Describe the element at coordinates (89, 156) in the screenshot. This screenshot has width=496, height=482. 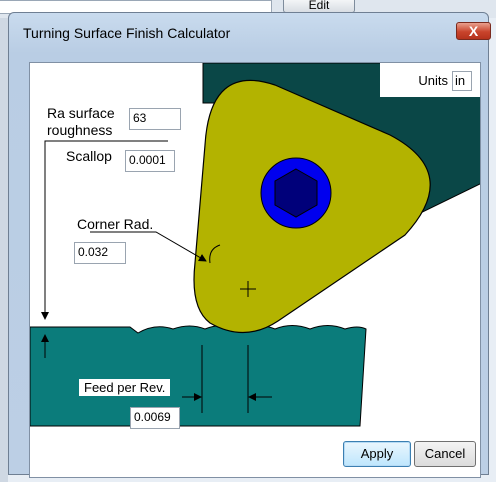
I see `scallop-label: Scallop` at that location.